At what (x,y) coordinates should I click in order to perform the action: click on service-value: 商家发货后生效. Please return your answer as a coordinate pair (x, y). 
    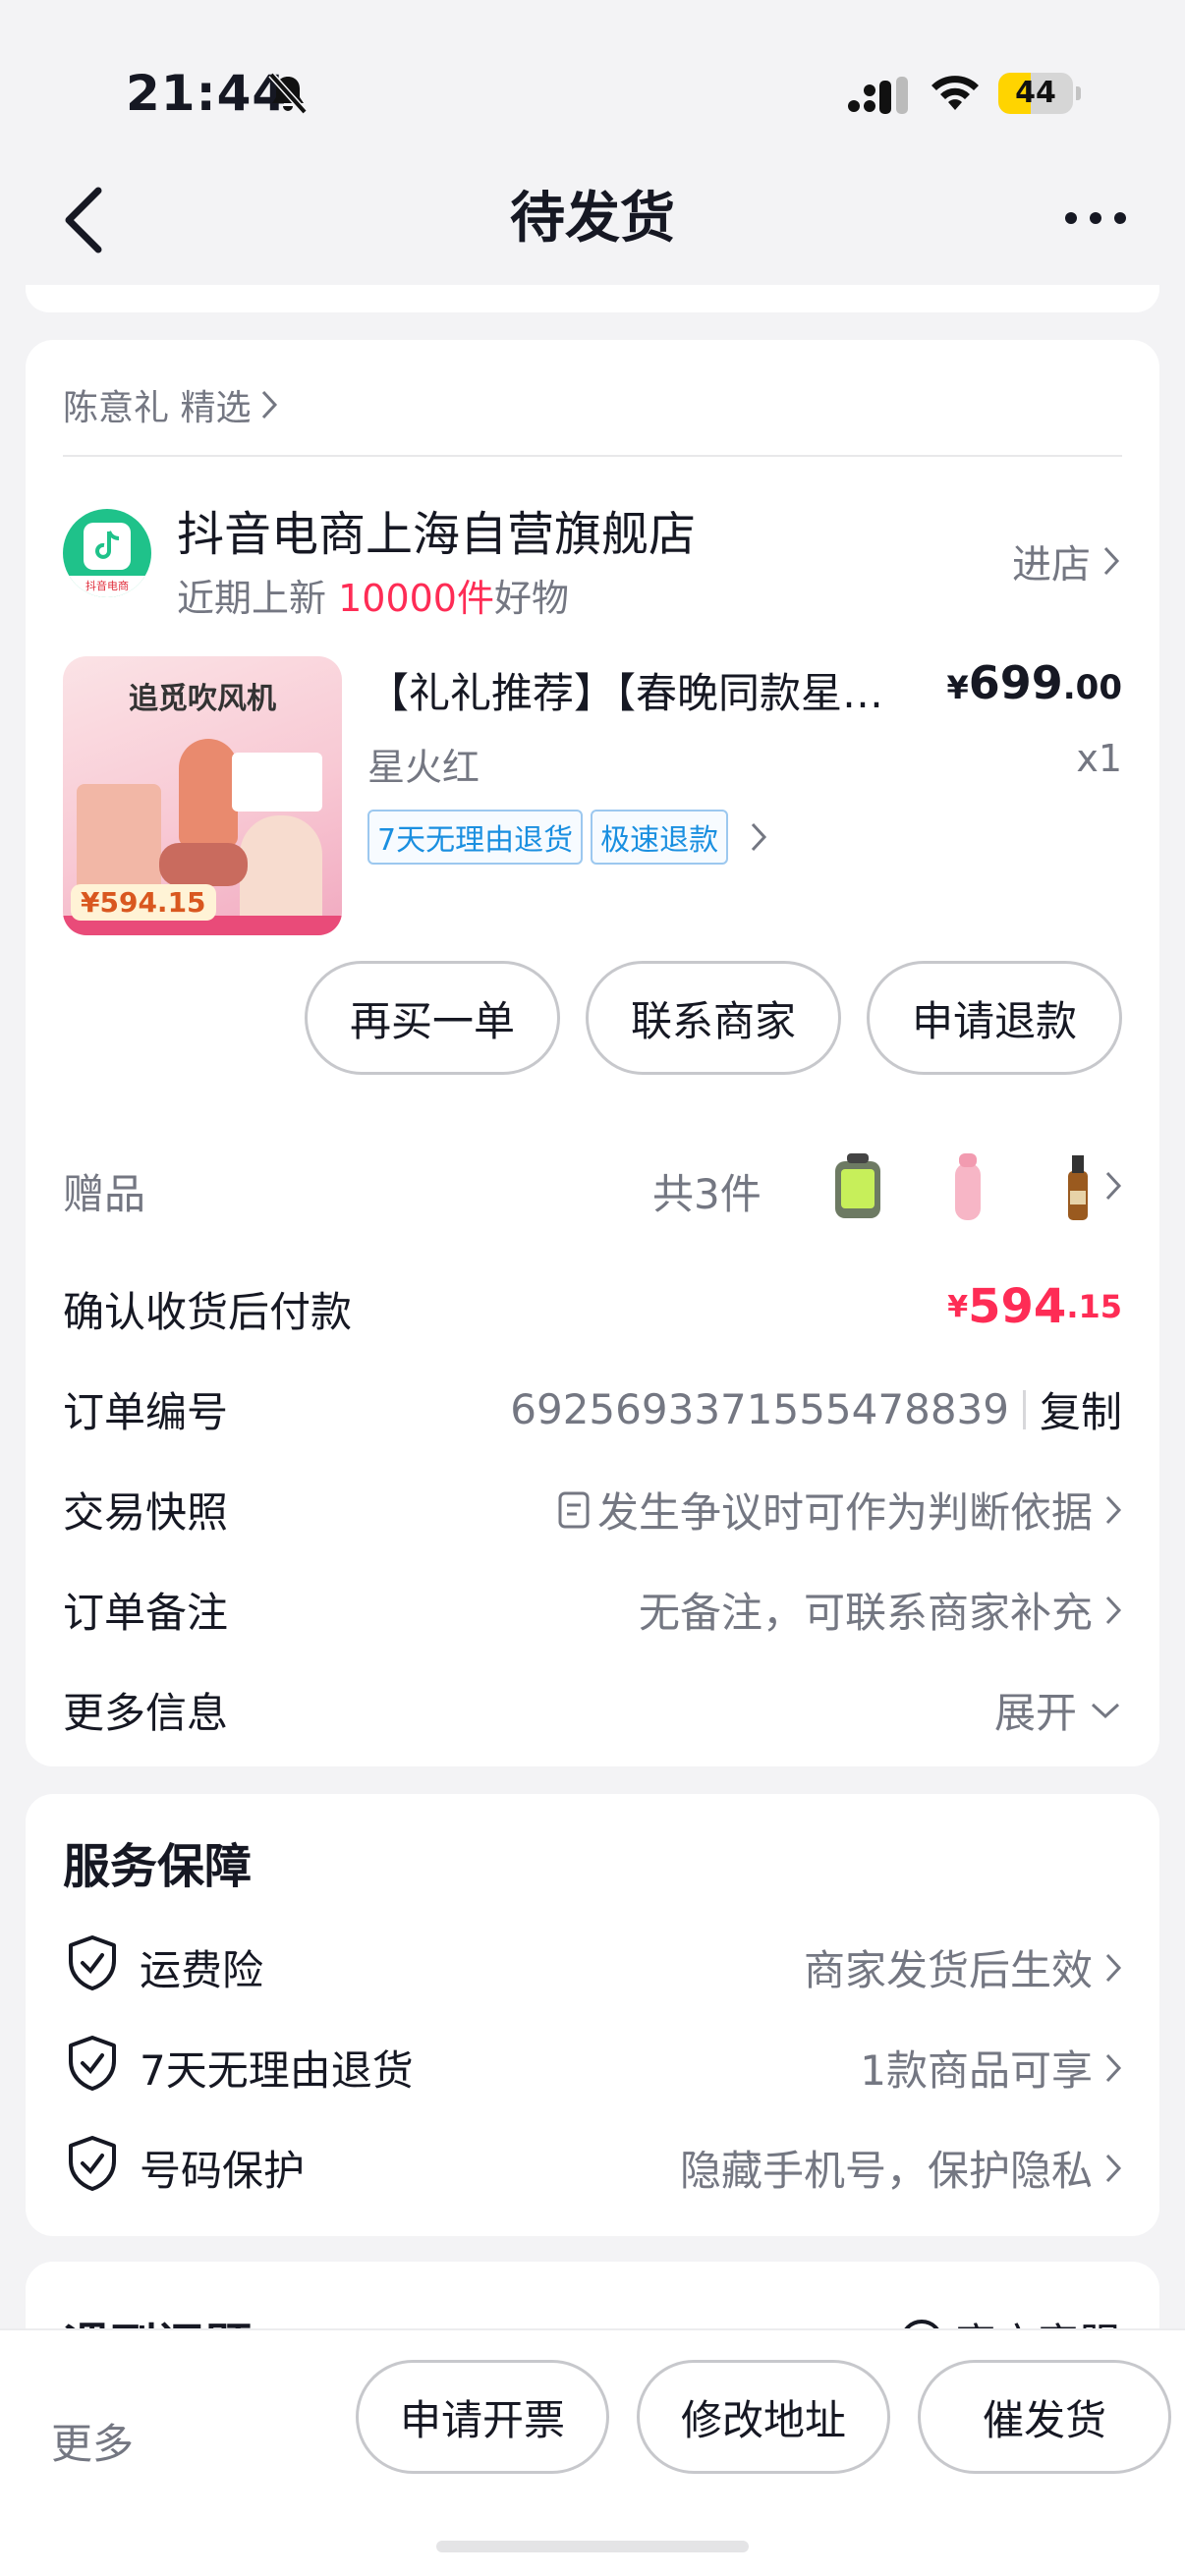
    Looking at the image, I should click on (963, 1967).